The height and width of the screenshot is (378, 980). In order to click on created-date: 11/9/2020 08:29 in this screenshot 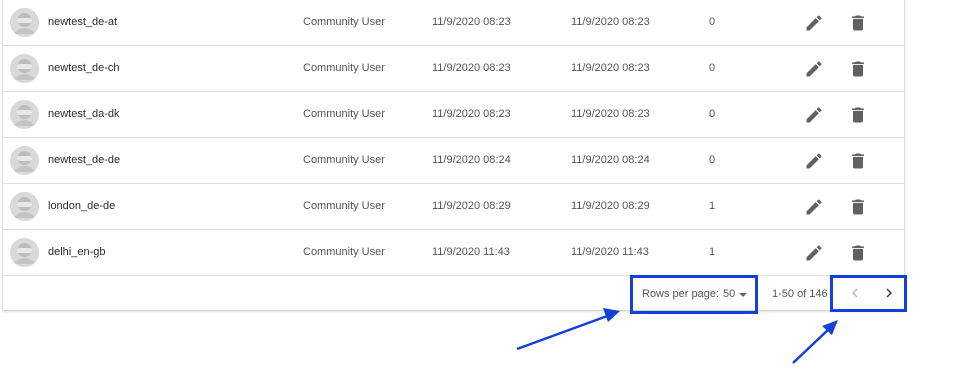, I will do `click(471, 206)`.